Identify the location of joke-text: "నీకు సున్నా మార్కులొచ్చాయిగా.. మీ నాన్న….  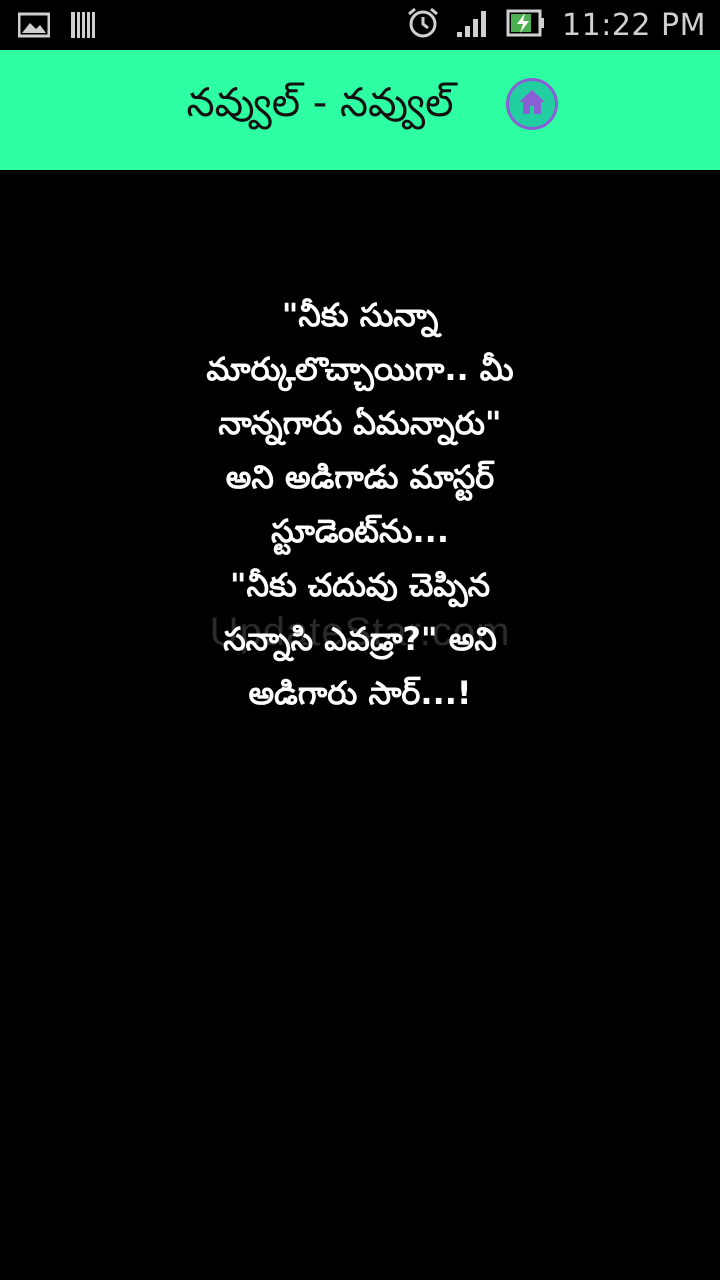
(360, 504).